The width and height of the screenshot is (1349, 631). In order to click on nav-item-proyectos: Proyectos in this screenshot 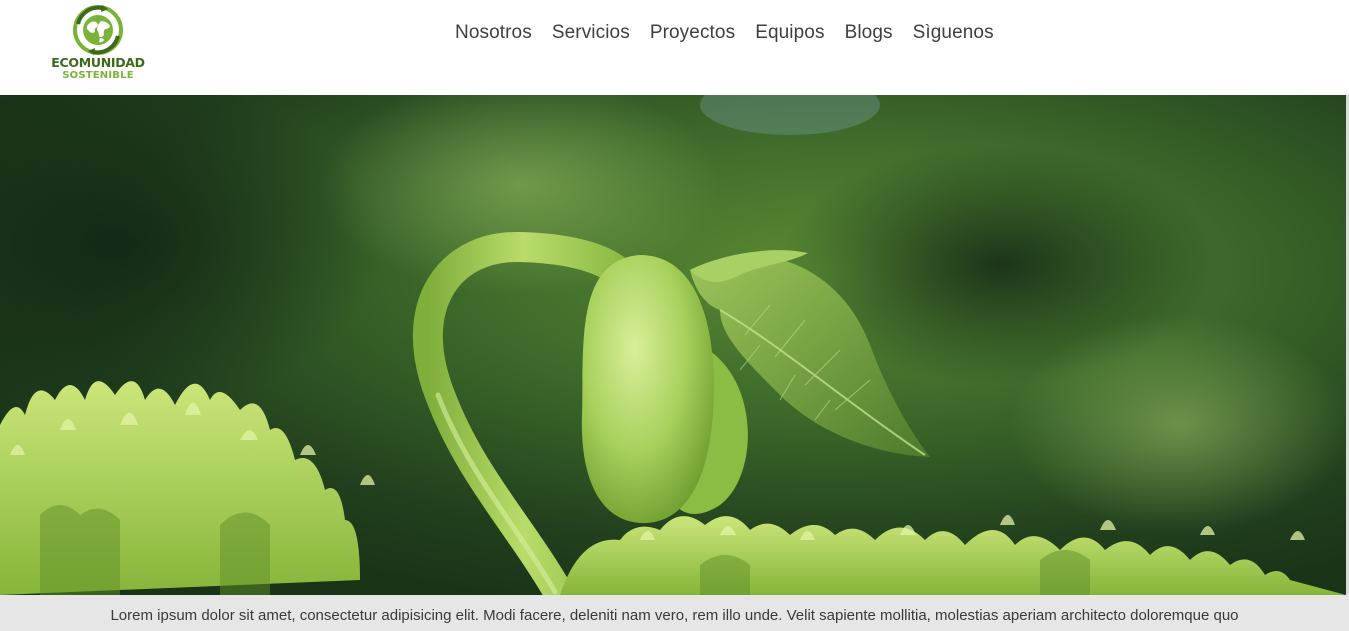, I will do `click(692, 33)`.